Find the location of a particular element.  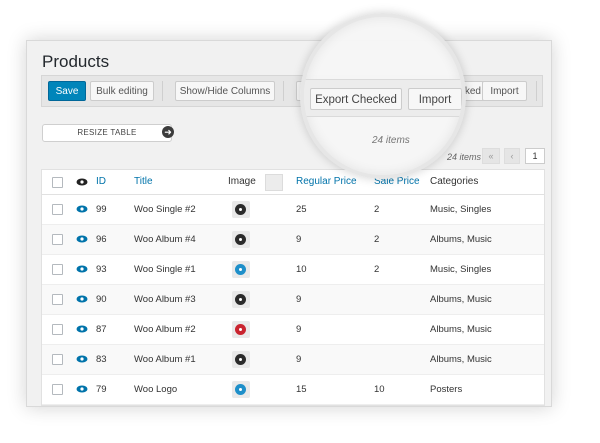

product-id: 83 is located at coordinates (101, 359).